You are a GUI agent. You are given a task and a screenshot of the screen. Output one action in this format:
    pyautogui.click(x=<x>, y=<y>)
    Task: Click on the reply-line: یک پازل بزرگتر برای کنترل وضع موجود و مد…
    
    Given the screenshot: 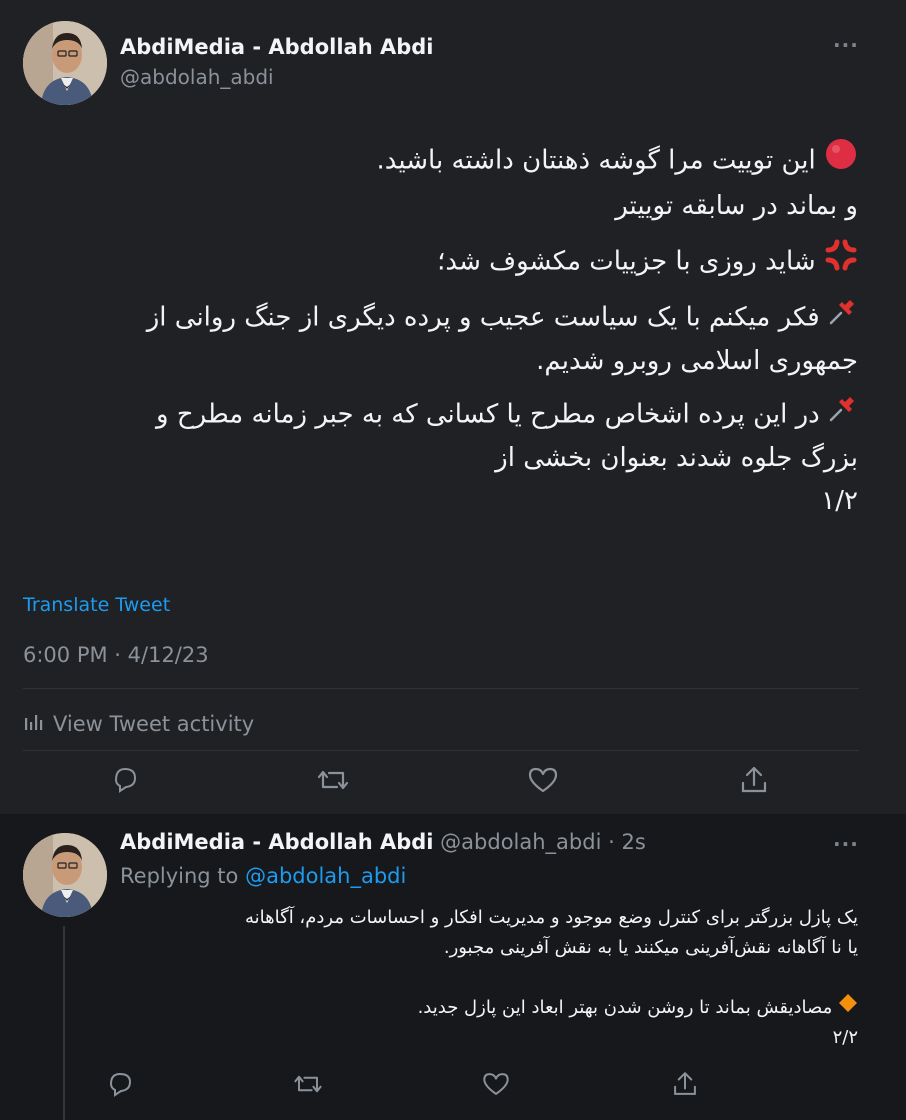 What is the action you would take?
    pyautogui.click(x=551, y=917)
    